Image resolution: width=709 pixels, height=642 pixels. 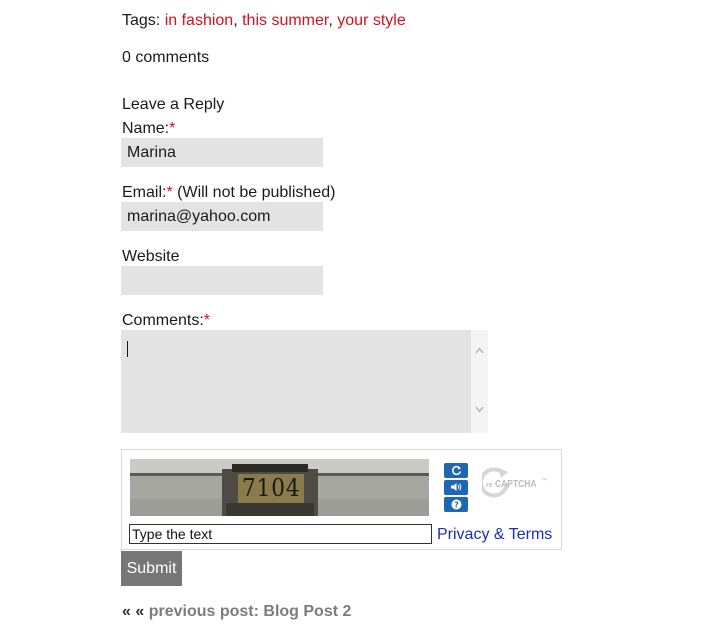 I want to click on scroll-up-icon, so click(x=479, y=351).